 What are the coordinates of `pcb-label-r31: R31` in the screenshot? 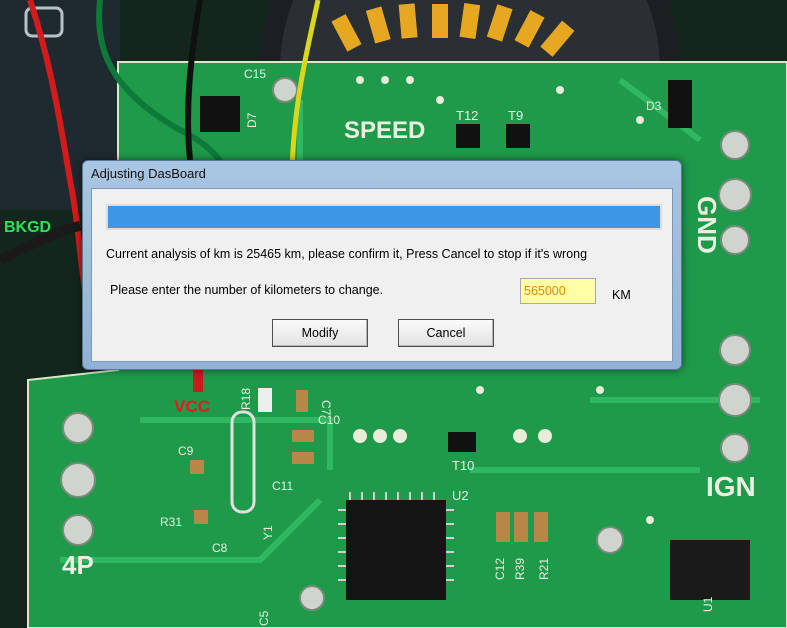 It's located at (171, 522).